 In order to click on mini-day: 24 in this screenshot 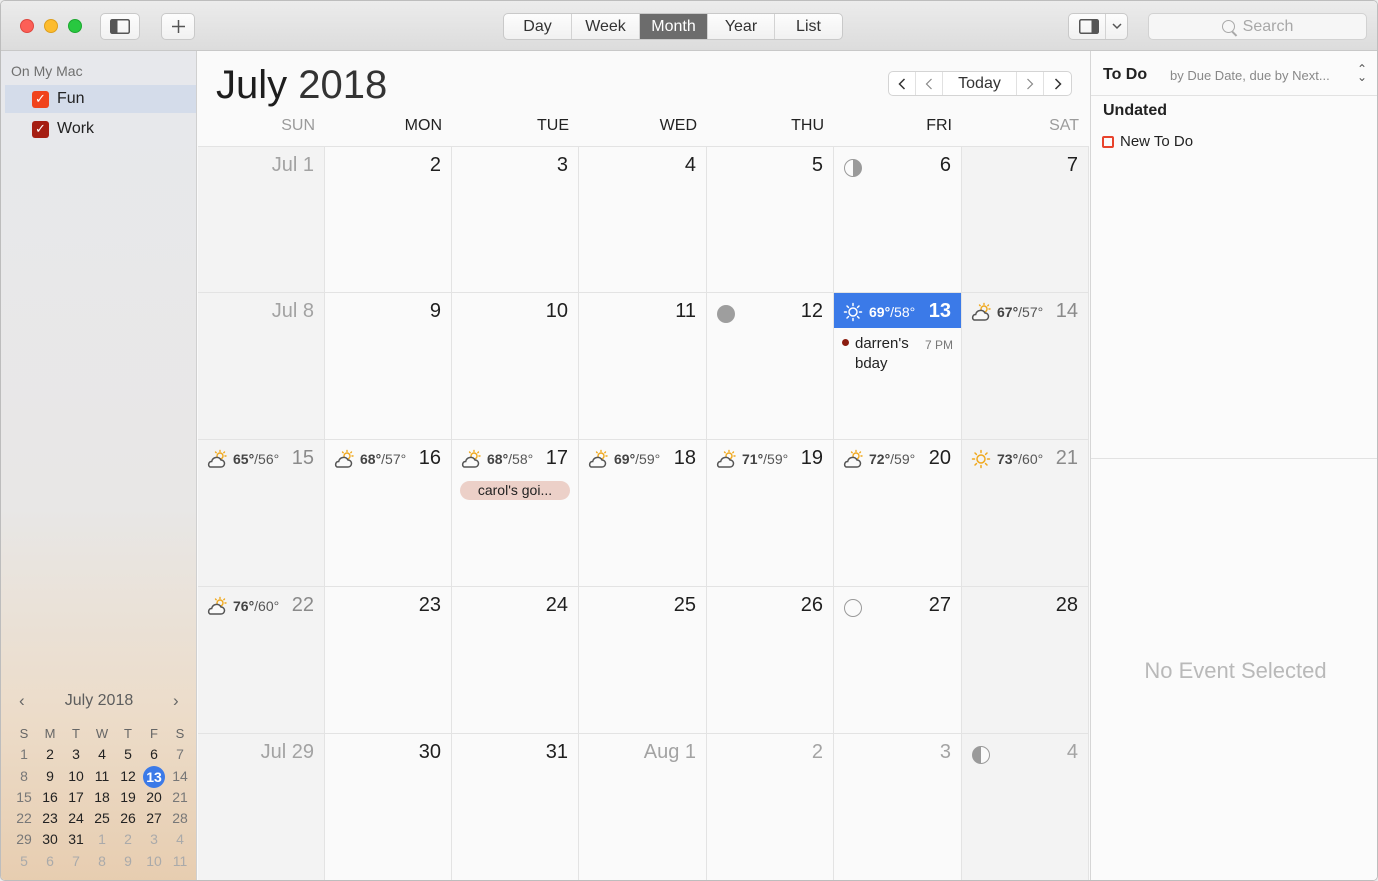, I will do `click(76, 818)`.